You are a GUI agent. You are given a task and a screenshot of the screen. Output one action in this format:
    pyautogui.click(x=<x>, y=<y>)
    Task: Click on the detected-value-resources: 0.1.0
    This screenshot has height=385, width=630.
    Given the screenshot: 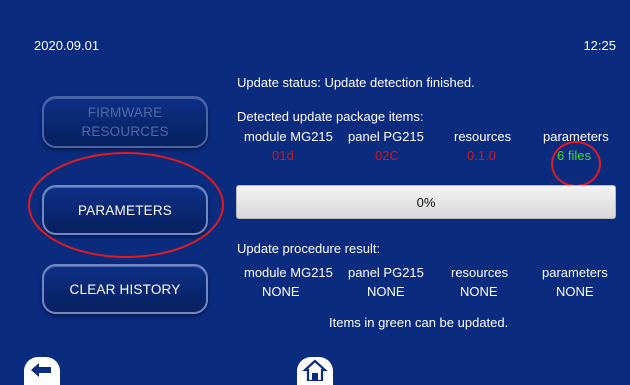 What is the action you would take?
    pyautogui.click(x=481, y=155)
    